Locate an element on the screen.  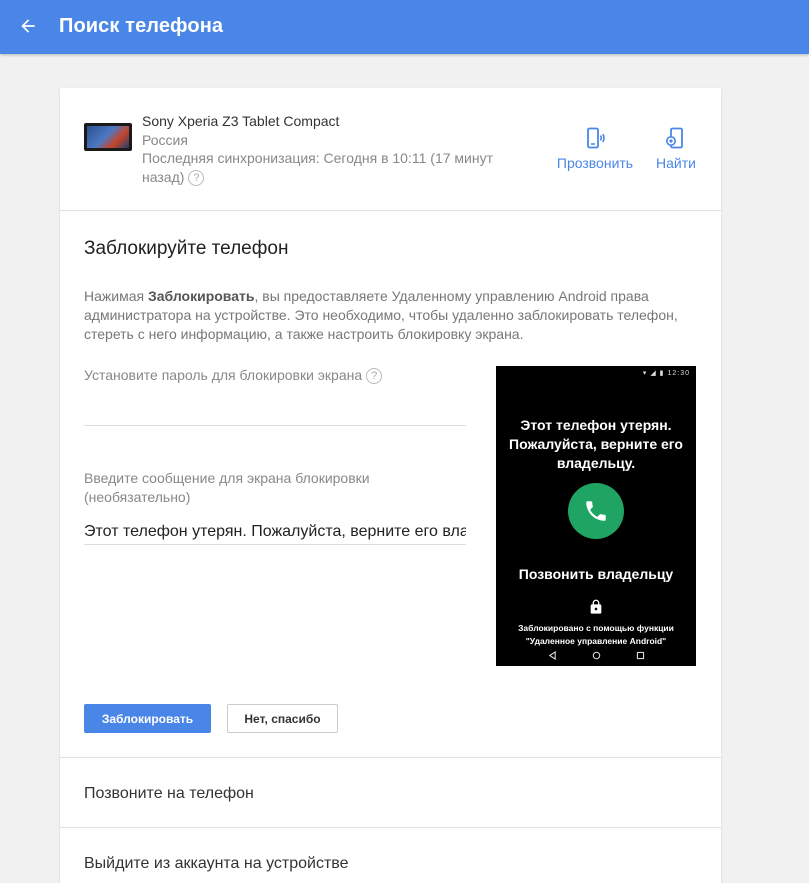
lock-section-title: Заблокируйте телефон is located at coordinates (186, 248).